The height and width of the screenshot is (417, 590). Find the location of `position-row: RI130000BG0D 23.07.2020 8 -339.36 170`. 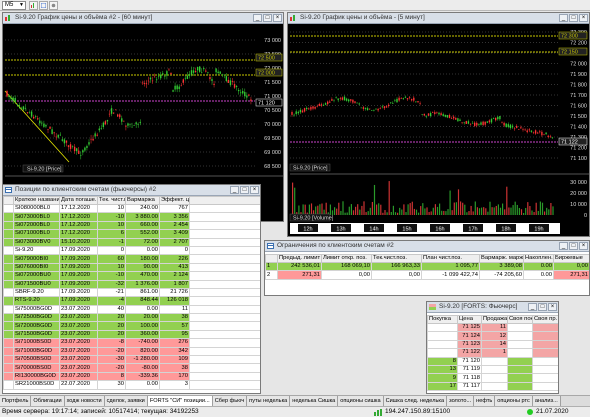

position-row: RI130000BG0D 23.07.2020 8 -339.36 170 is located at coordinates (131, 376).